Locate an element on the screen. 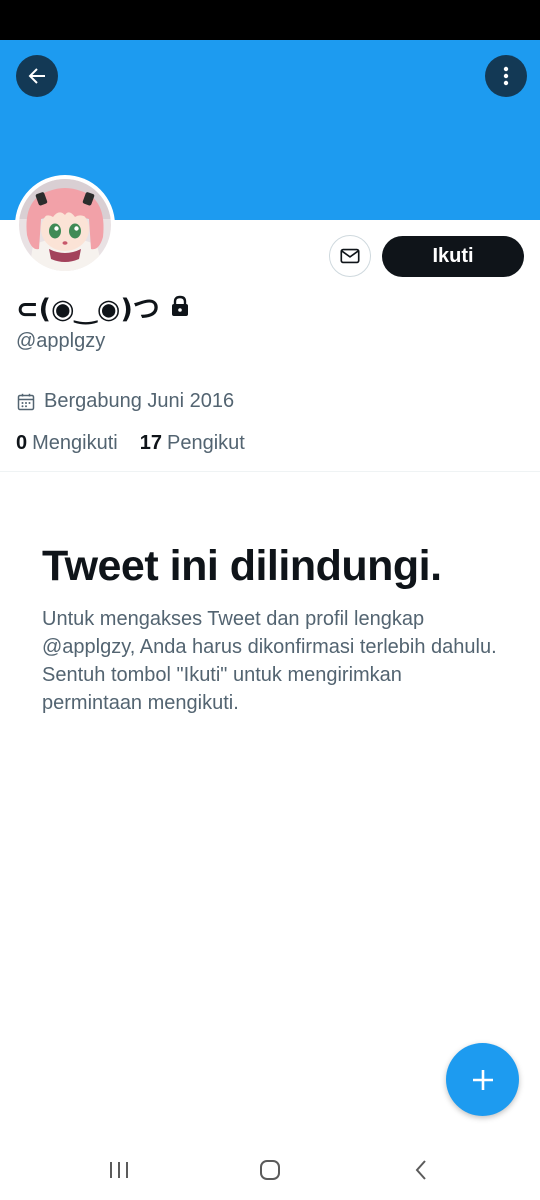 The width and height of the screenshot is (540, 1200). compose-tweet-button is located at coordinates (482, 1079).